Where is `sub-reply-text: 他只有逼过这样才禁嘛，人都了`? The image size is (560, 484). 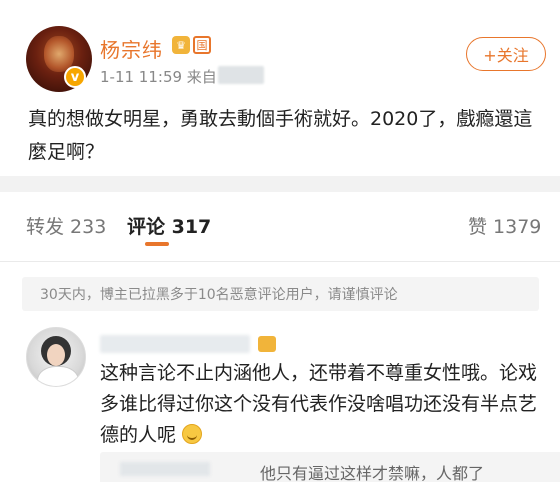 sub-reply-text: 他只有逼过这样才禁嘛，人都了 is located at coordinates (372, 473).